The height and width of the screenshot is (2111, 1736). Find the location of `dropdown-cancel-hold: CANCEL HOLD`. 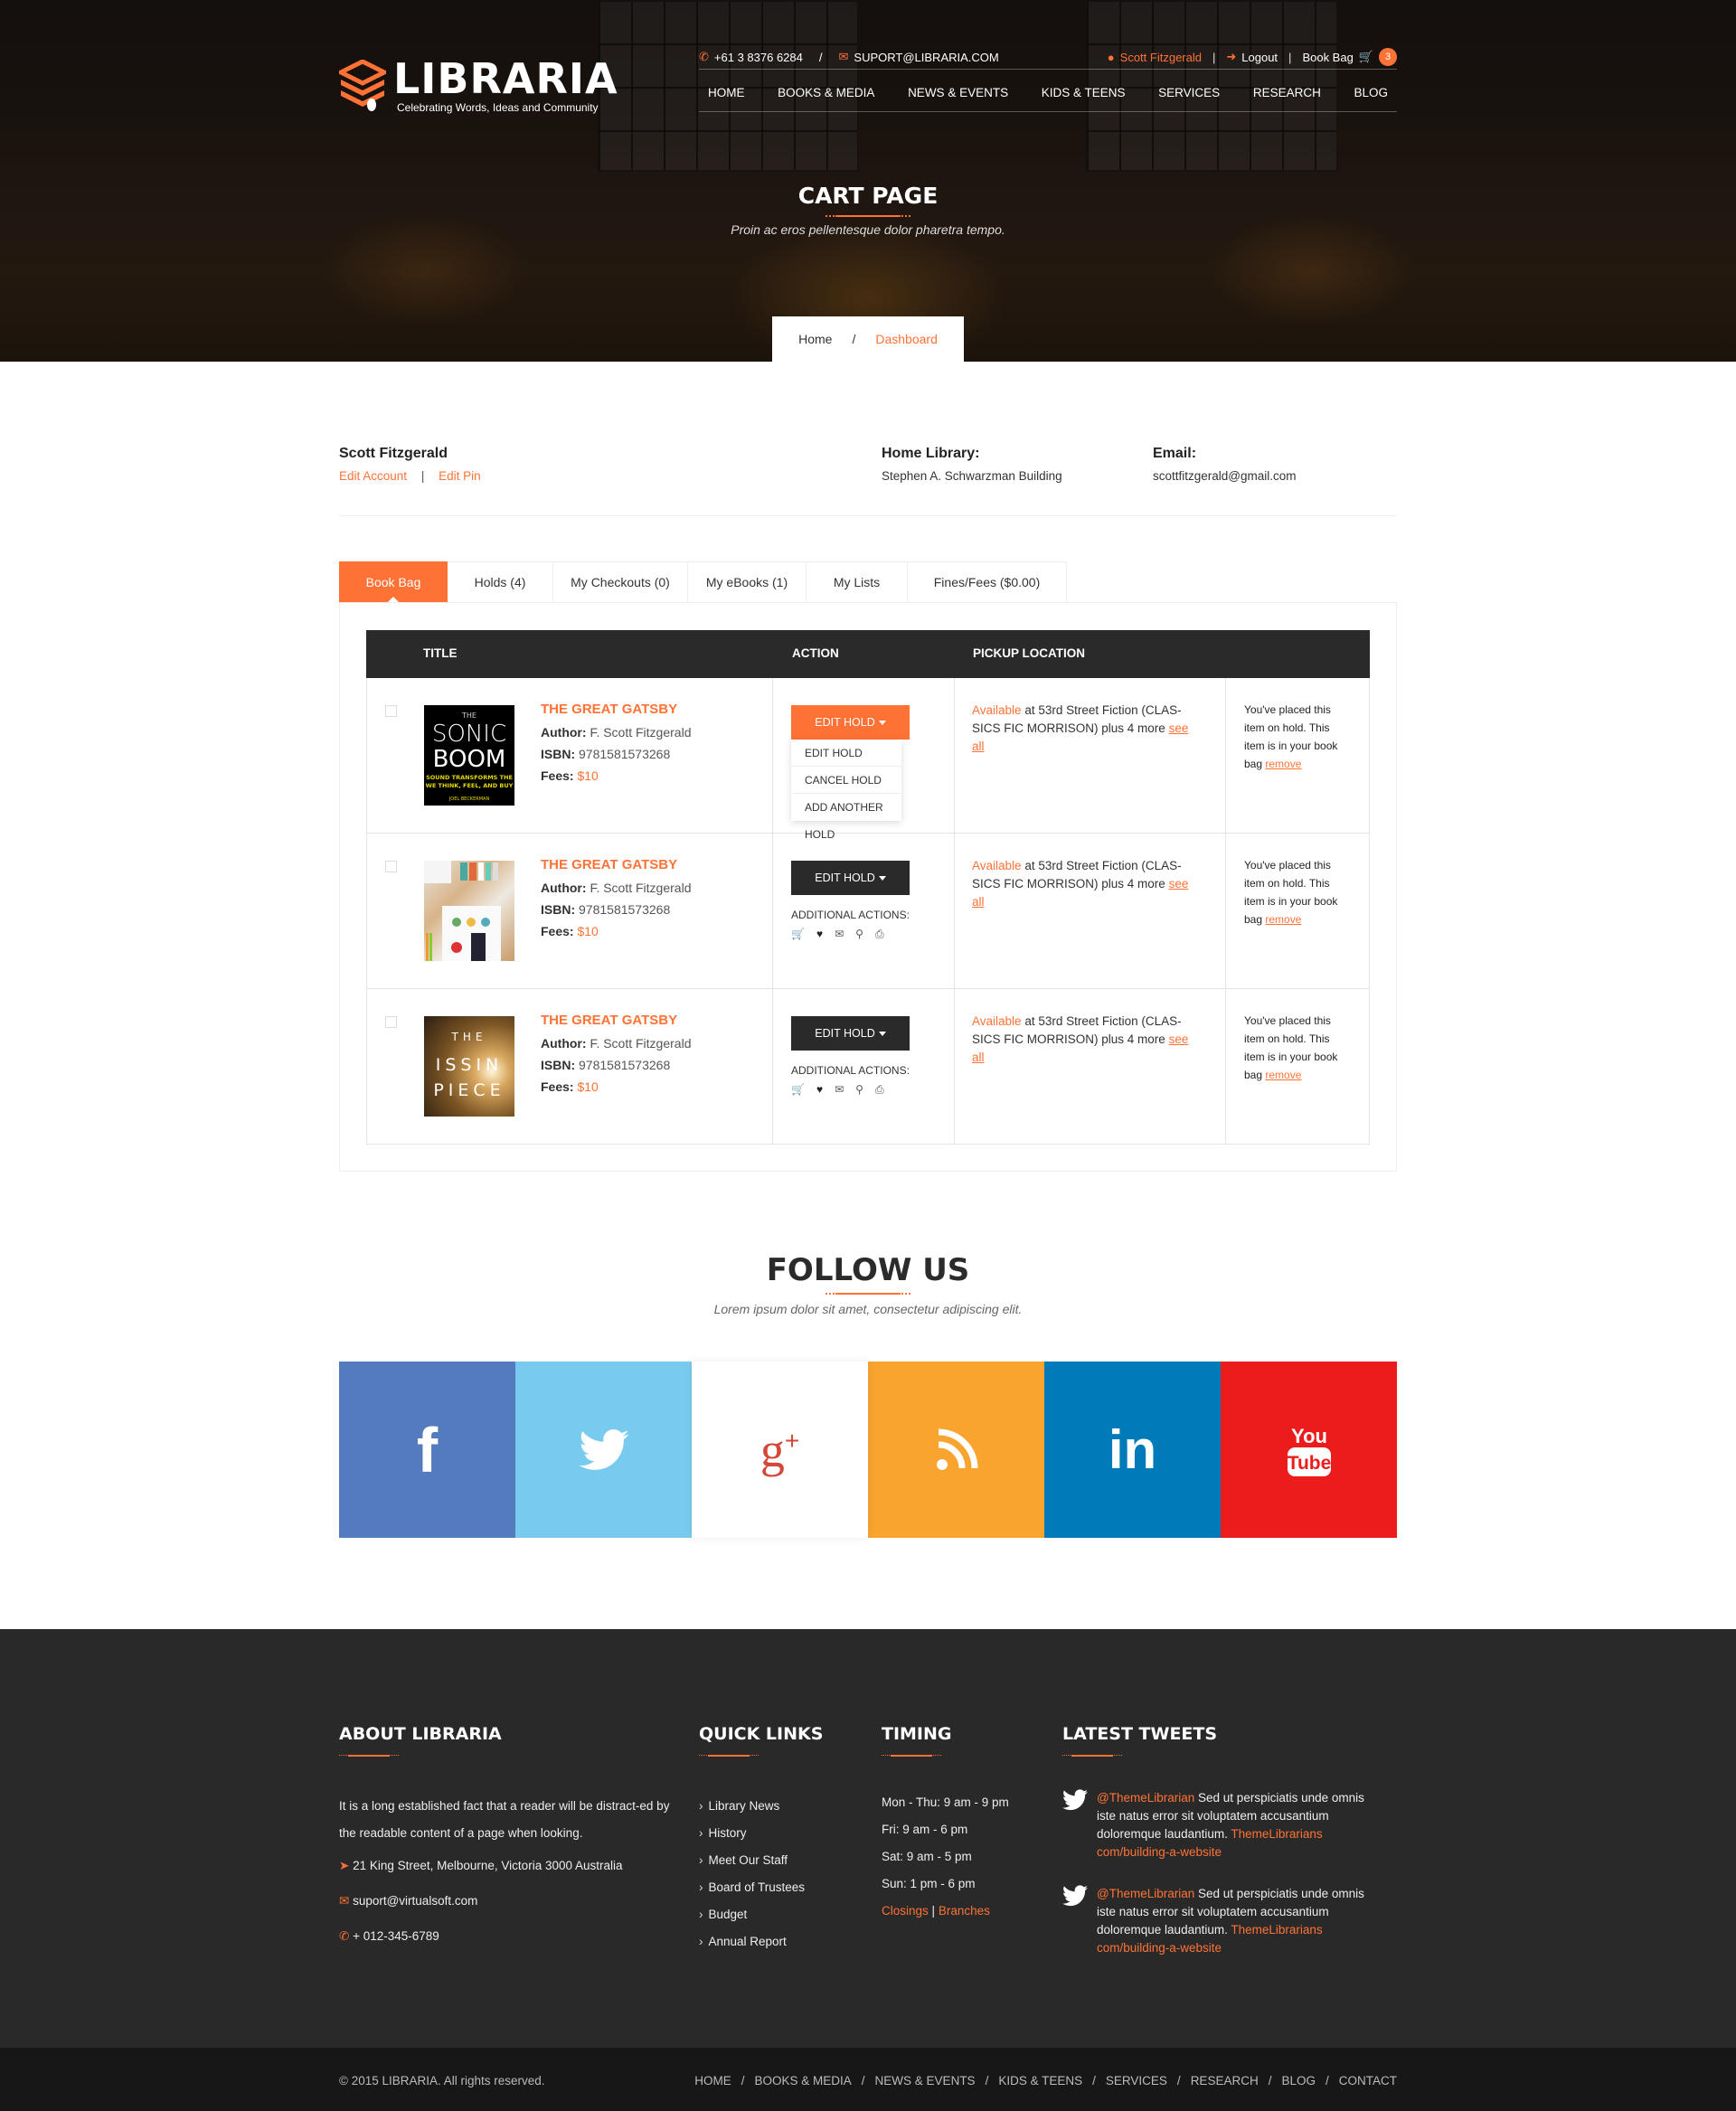

dropdown-cancel-hold: CANCEL HOLD is located at coordinates (846, 781).